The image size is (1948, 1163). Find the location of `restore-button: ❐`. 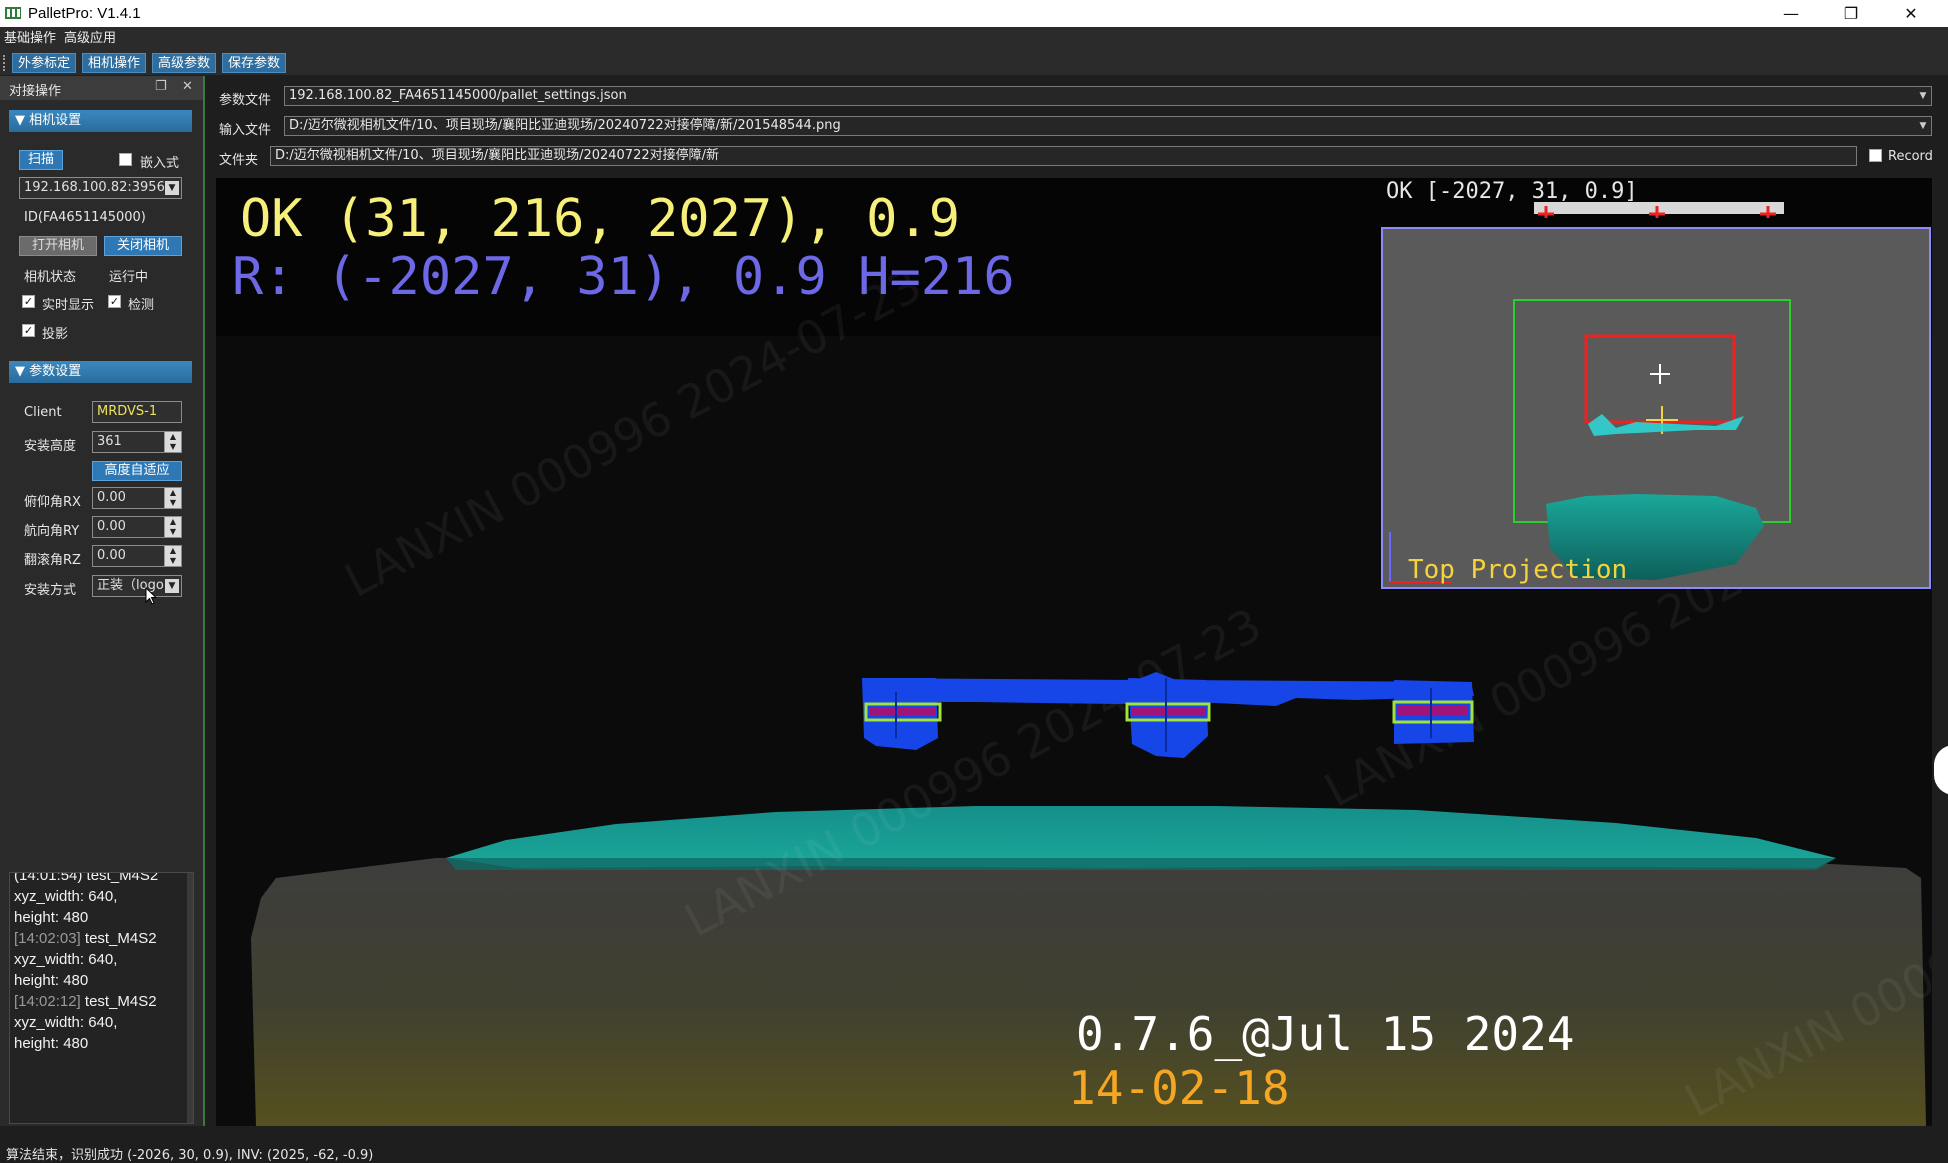

restore-button: ❐ is located at coordinates (1851, 13).